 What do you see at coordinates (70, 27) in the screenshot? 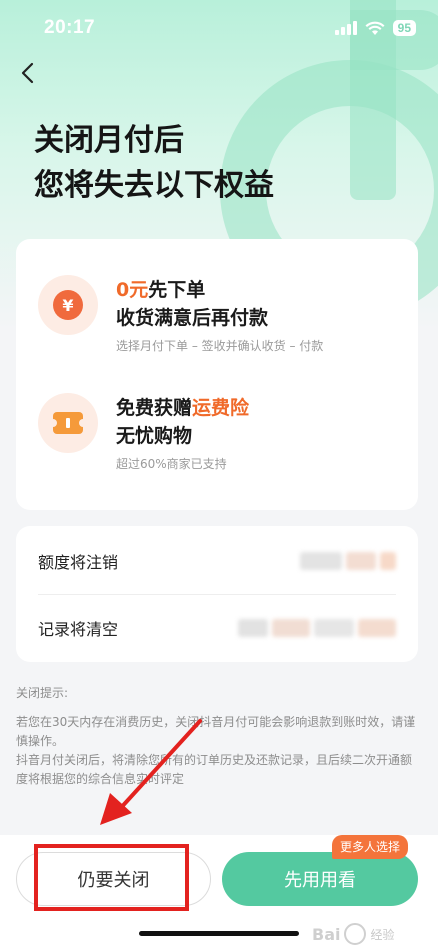
I see `status-time: 20:17` at bounding box center [70, 27].